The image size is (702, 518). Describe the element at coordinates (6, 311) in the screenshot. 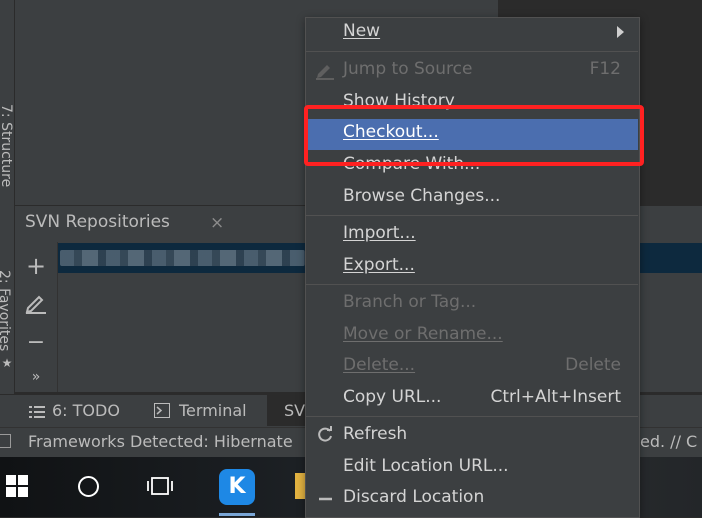

I see `favorites-tool-tab: 2: Favorites` at that location.